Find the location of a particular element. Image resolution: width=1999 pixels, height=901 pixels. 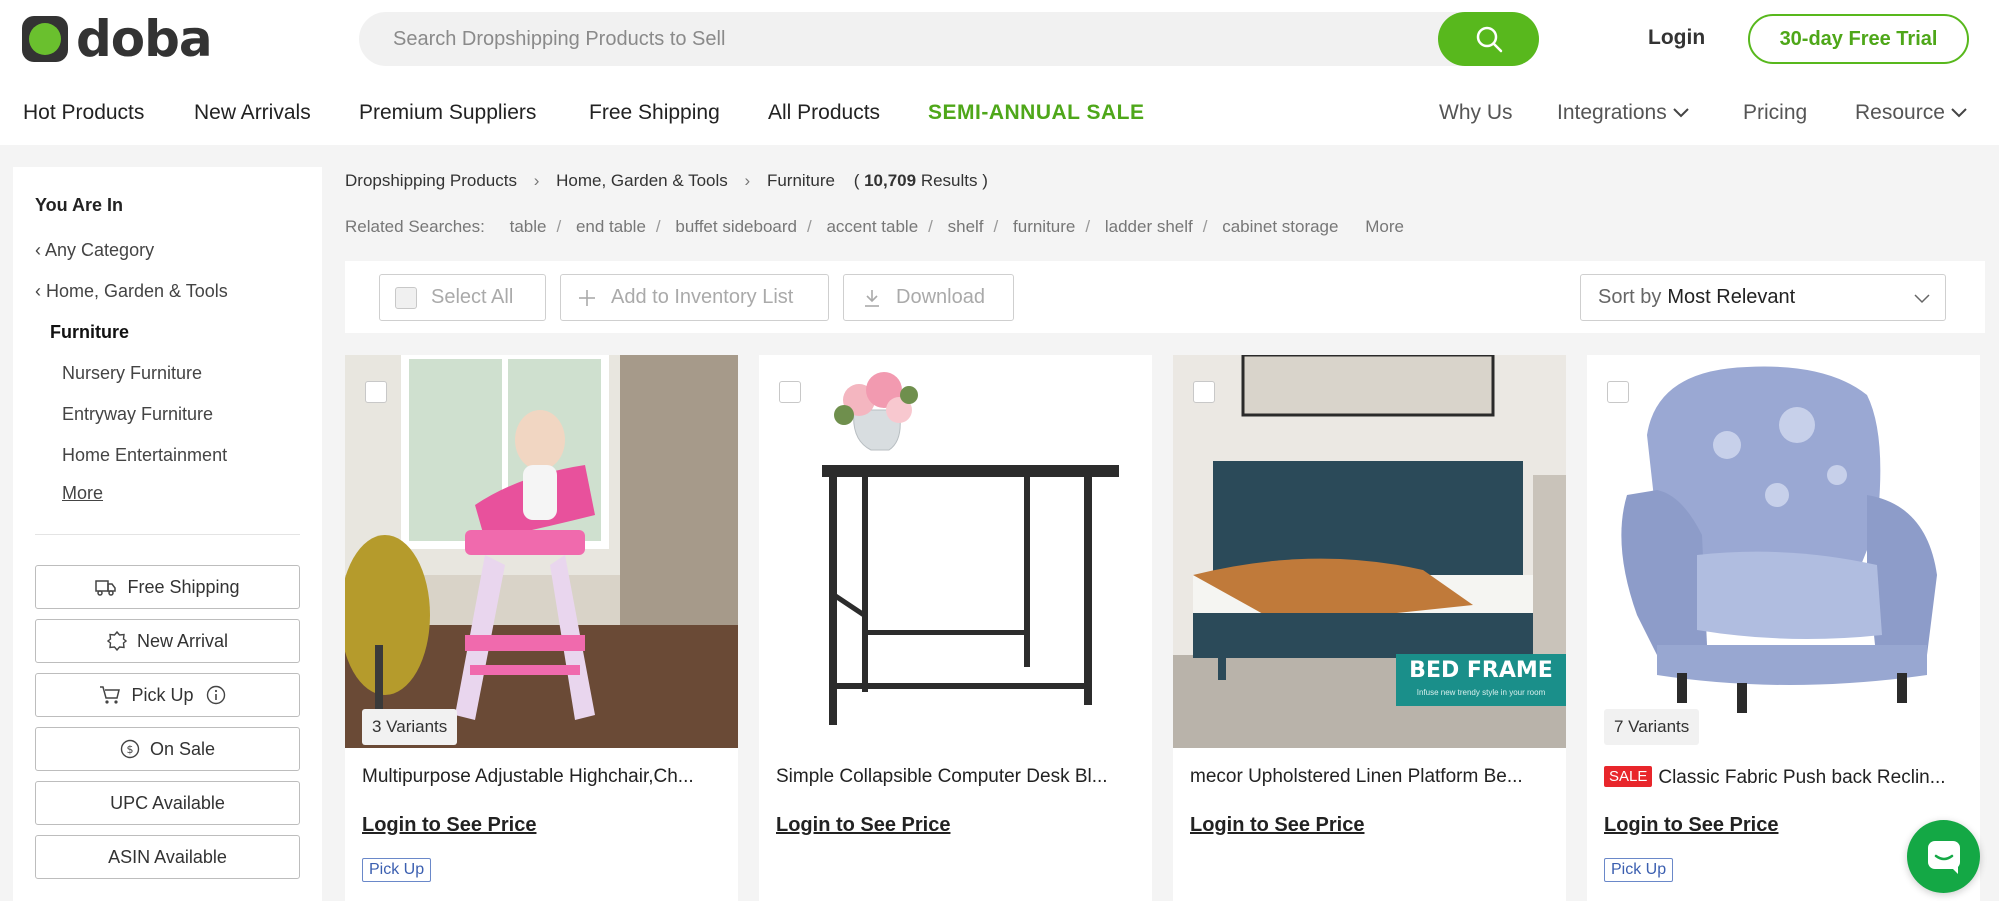

free-trial-button: 30-day Free Trial is located at coordinates (1858, 39).